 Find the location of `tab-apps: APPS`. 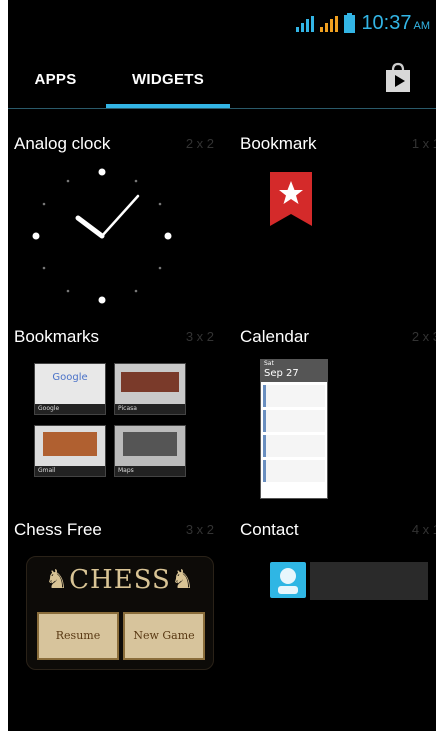

tab-apps: APPS is located at coordinates (55, 79).